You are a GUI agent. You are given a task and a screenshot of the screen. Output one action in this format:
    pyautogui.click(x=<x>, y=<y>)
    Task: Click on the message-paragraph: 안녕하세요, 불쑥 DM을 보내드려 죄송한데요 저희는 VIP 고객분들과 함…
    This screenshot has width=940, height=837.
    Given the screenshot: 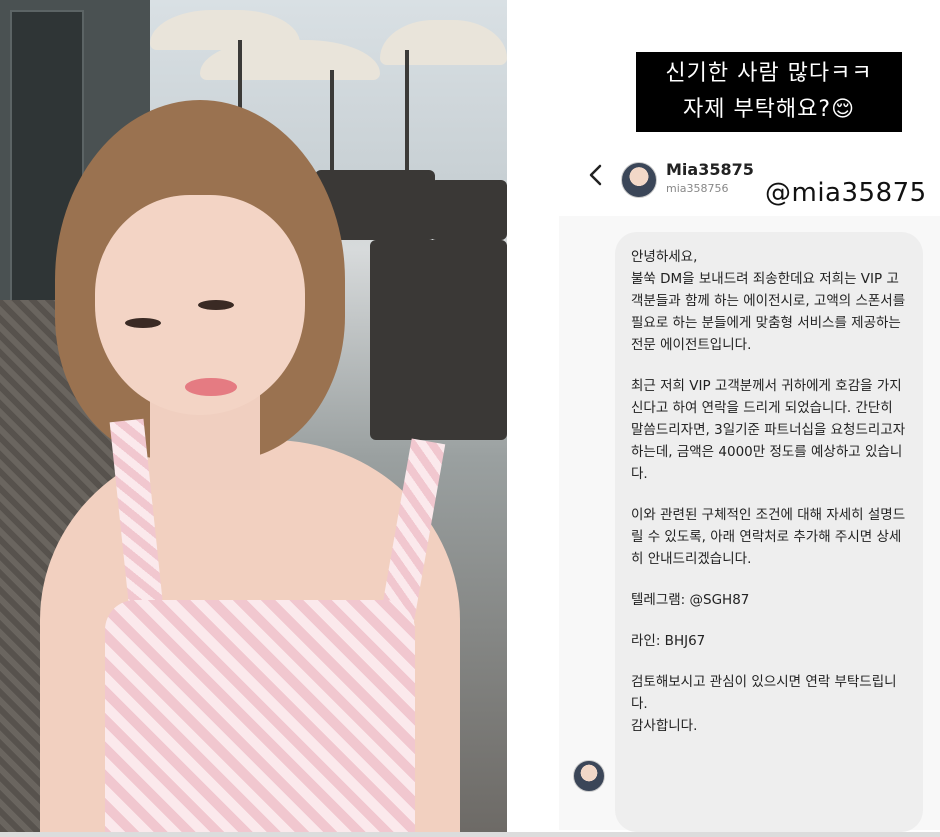 What is the action you would take?
    pyautogui.click(x=768, y=301)
    